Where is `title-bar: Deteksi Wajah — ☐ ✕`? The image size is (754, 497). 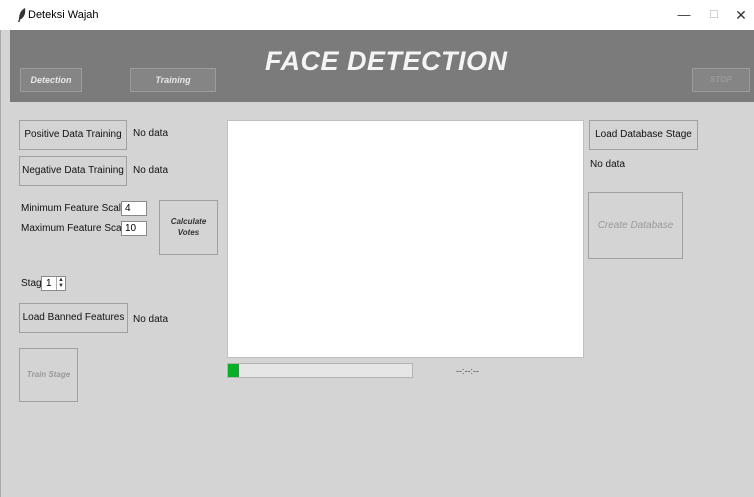
title-bar: Deteksi Wajah — ☐ ✕ is located at coordinates (377, 15).